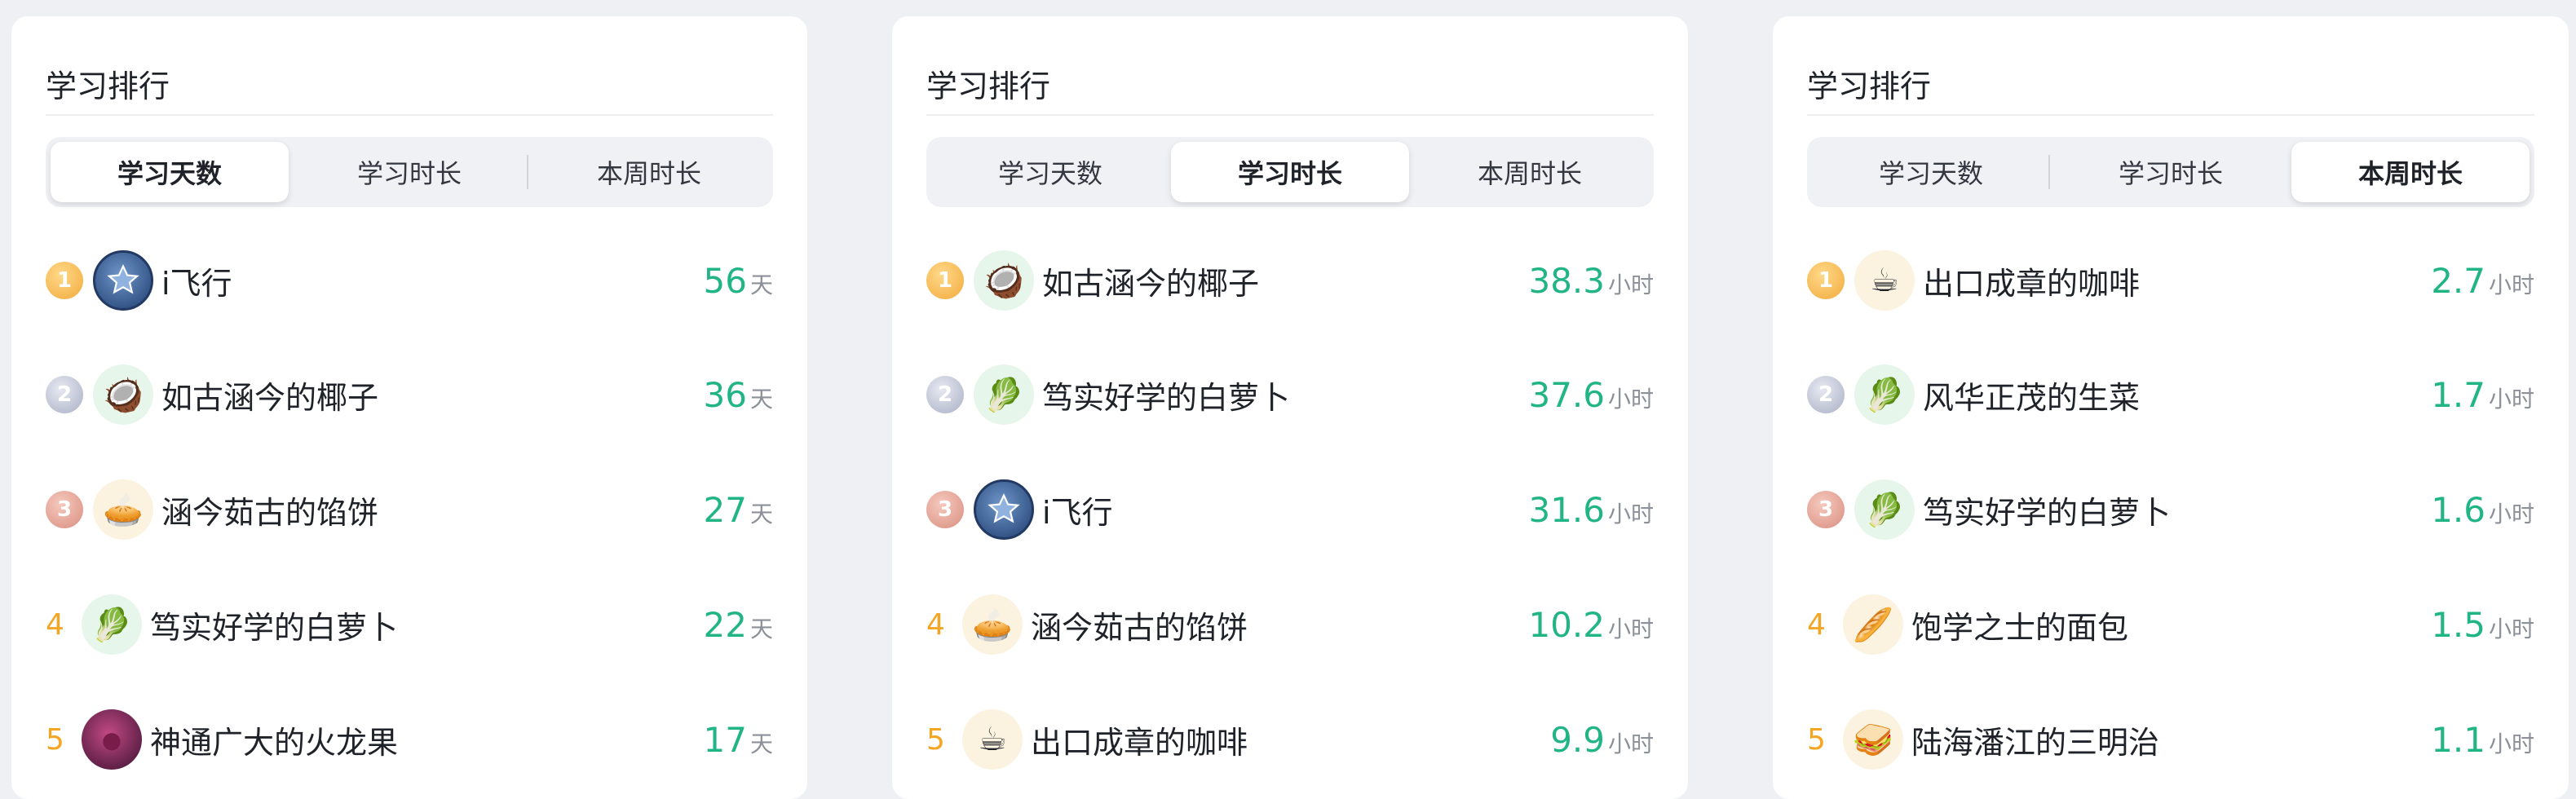  I want to click on ranking-row: 2 🥬 笃实好学的白萝卜 37.6 小时, so click(1290, 394).